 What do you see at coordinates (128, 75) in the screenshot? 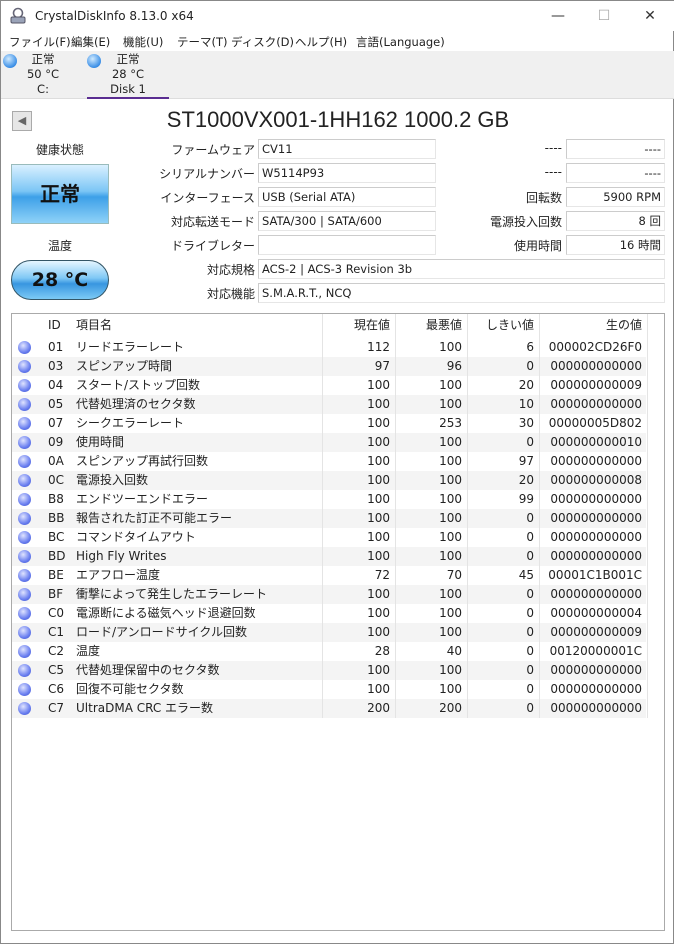
I see `disk-tab-disk1: 正常 28 °C Disk 1` at bounding box center [128, 75].